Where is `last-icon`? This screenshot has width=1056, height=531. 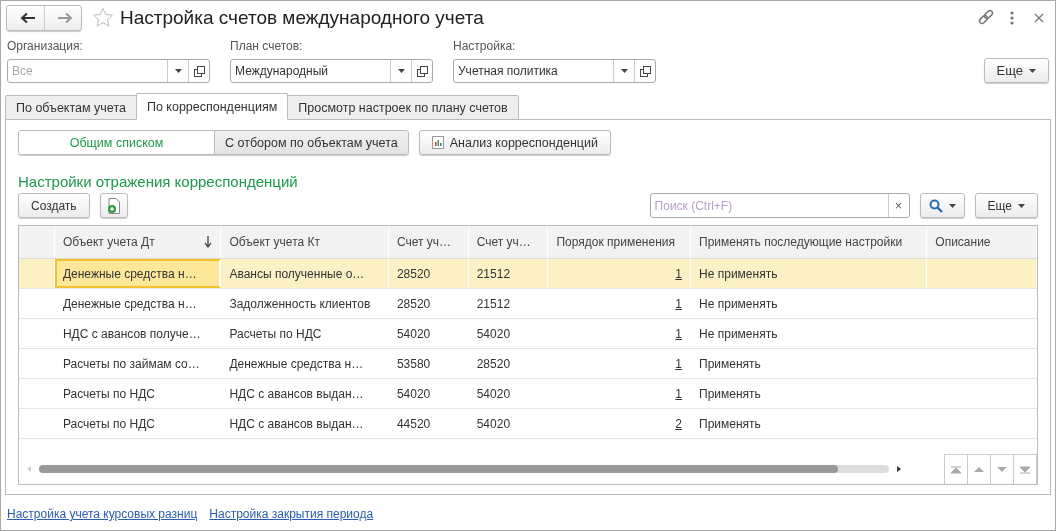
last-icon is located at coordinates (1025, 469).